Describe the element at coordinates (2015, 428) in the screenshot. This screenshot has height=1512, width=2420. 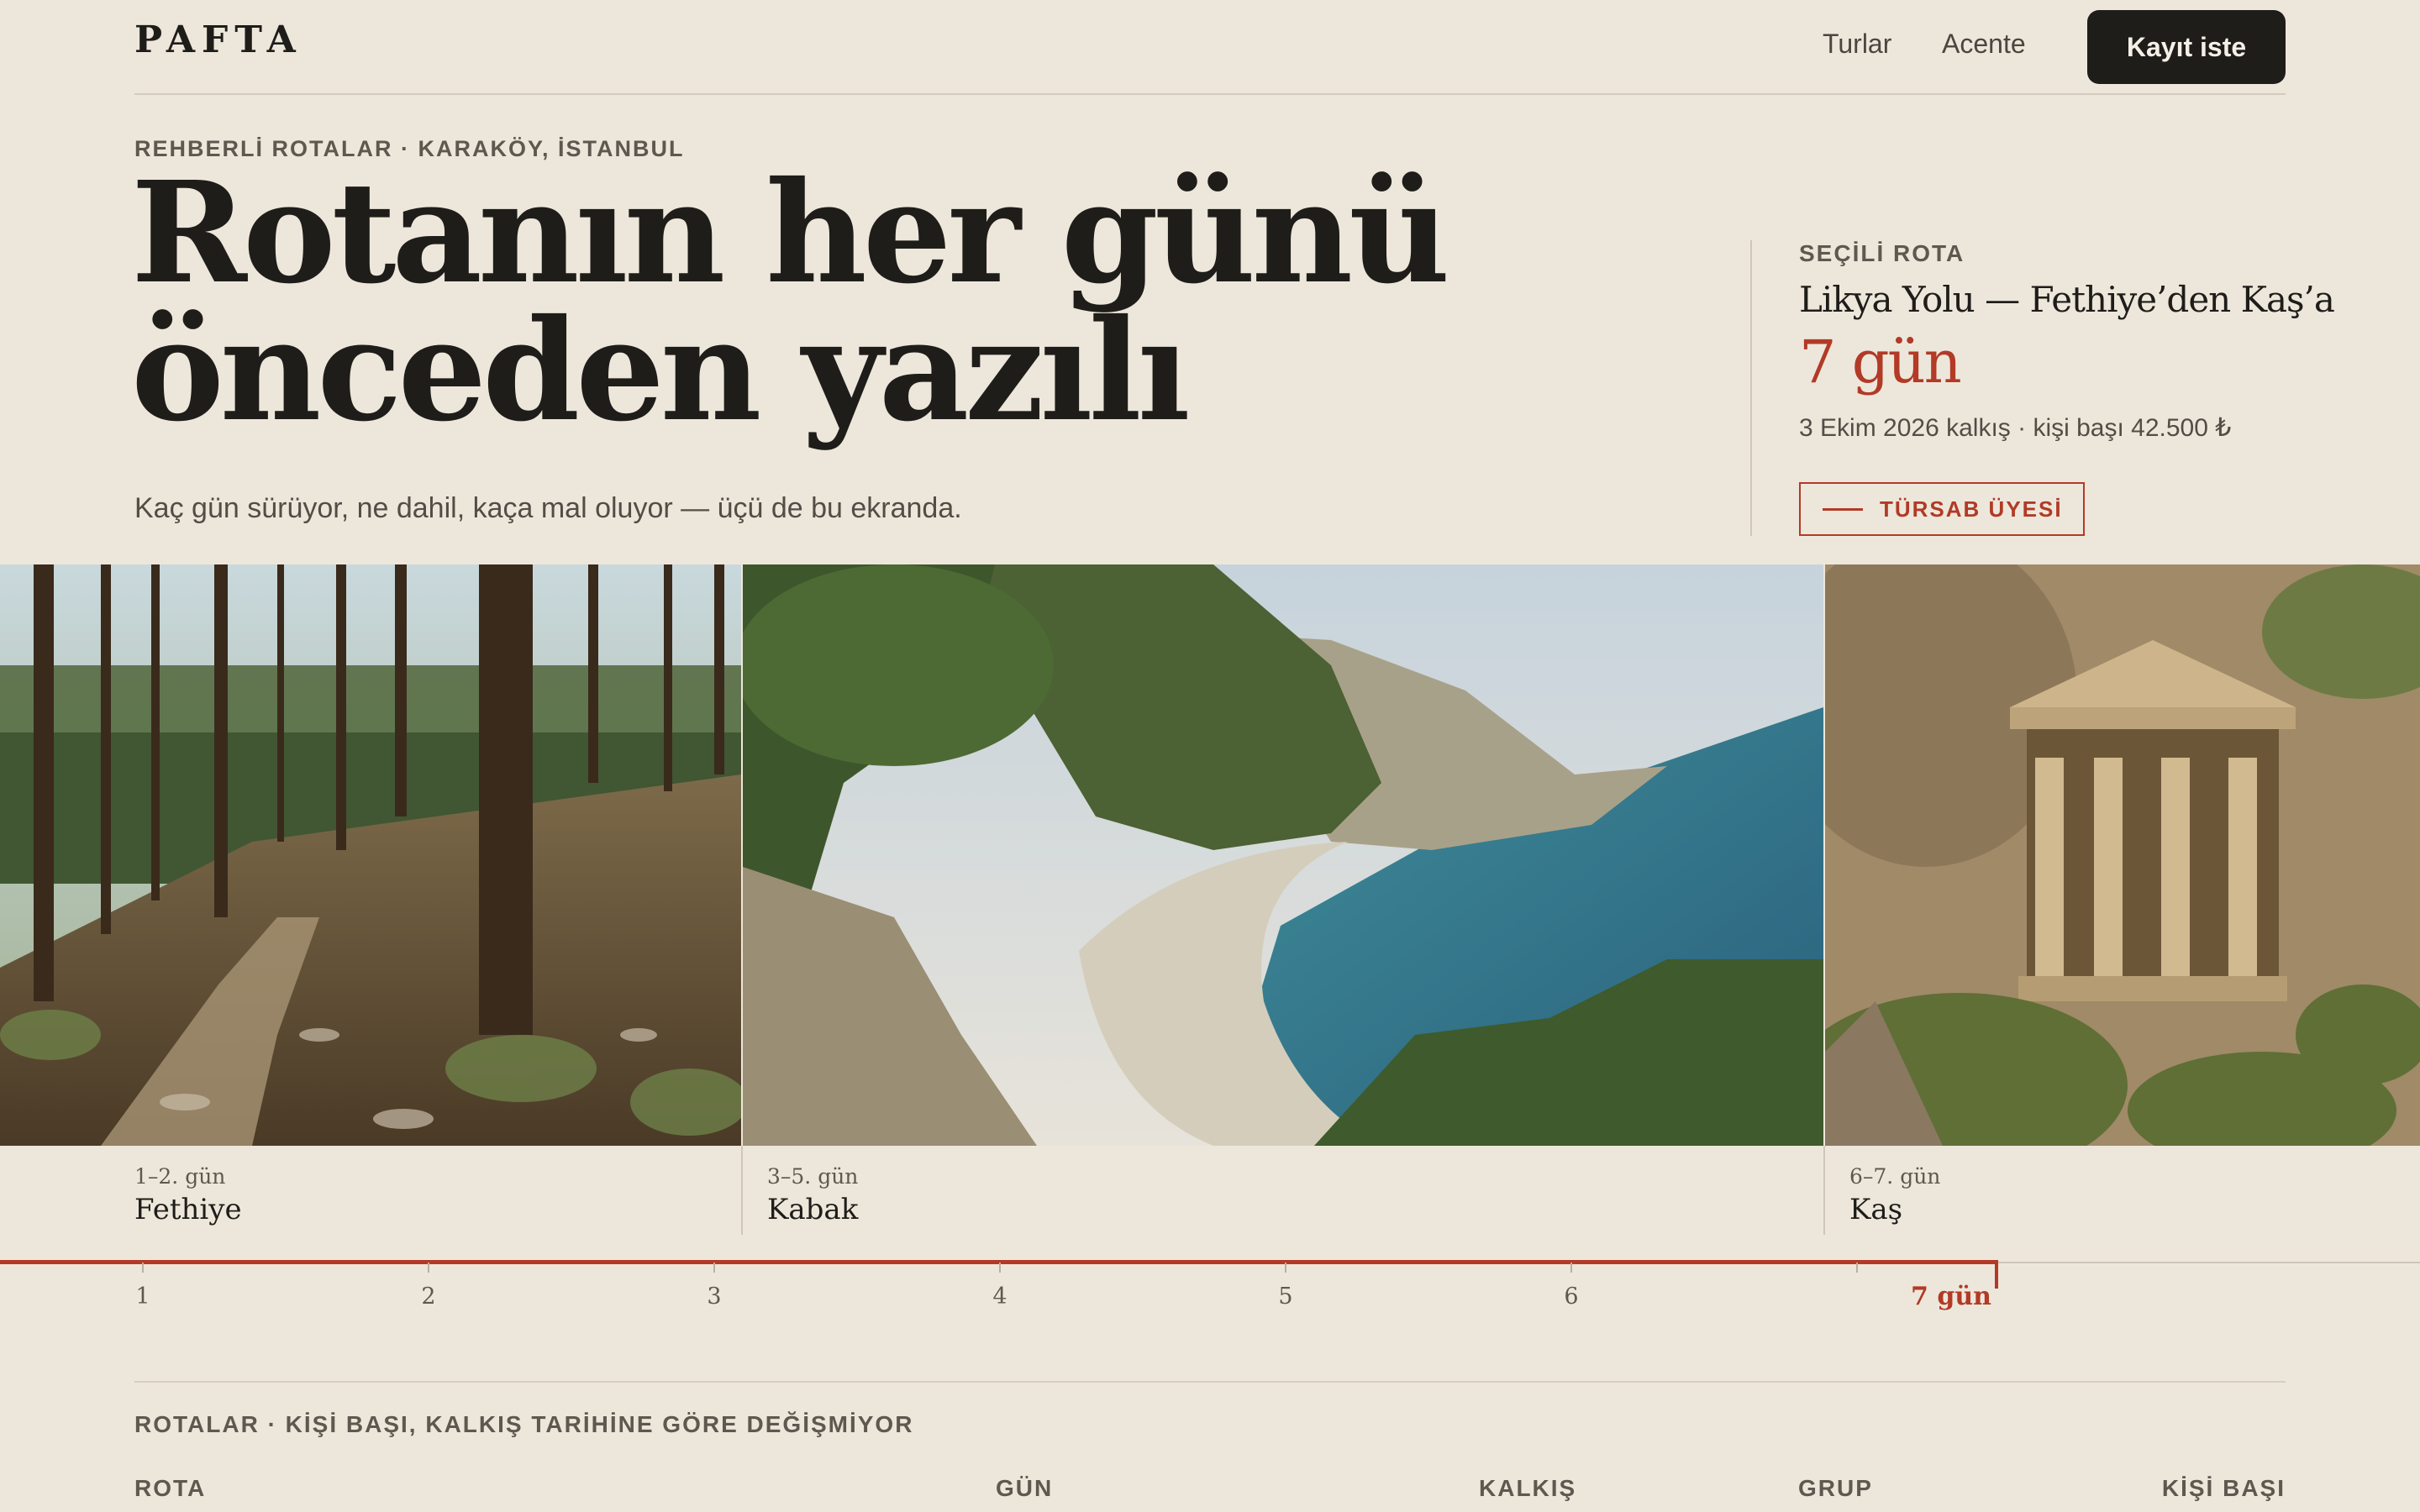
I see `selected-route-meta: 3 Ekim 2026 kalkış · kişi başı 42.500 ₺` at that location.